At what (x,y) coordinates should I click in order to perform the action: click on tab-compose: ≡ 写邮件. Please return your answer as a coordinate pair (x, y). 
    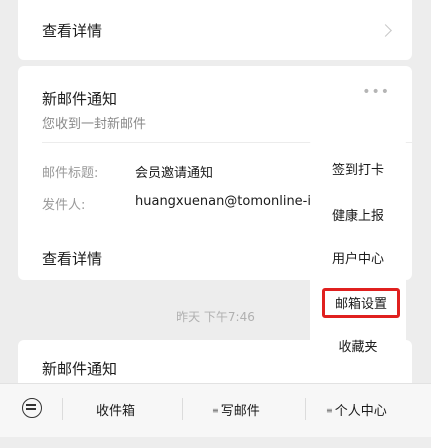
    Looking at the image, I should click on (236, 409).